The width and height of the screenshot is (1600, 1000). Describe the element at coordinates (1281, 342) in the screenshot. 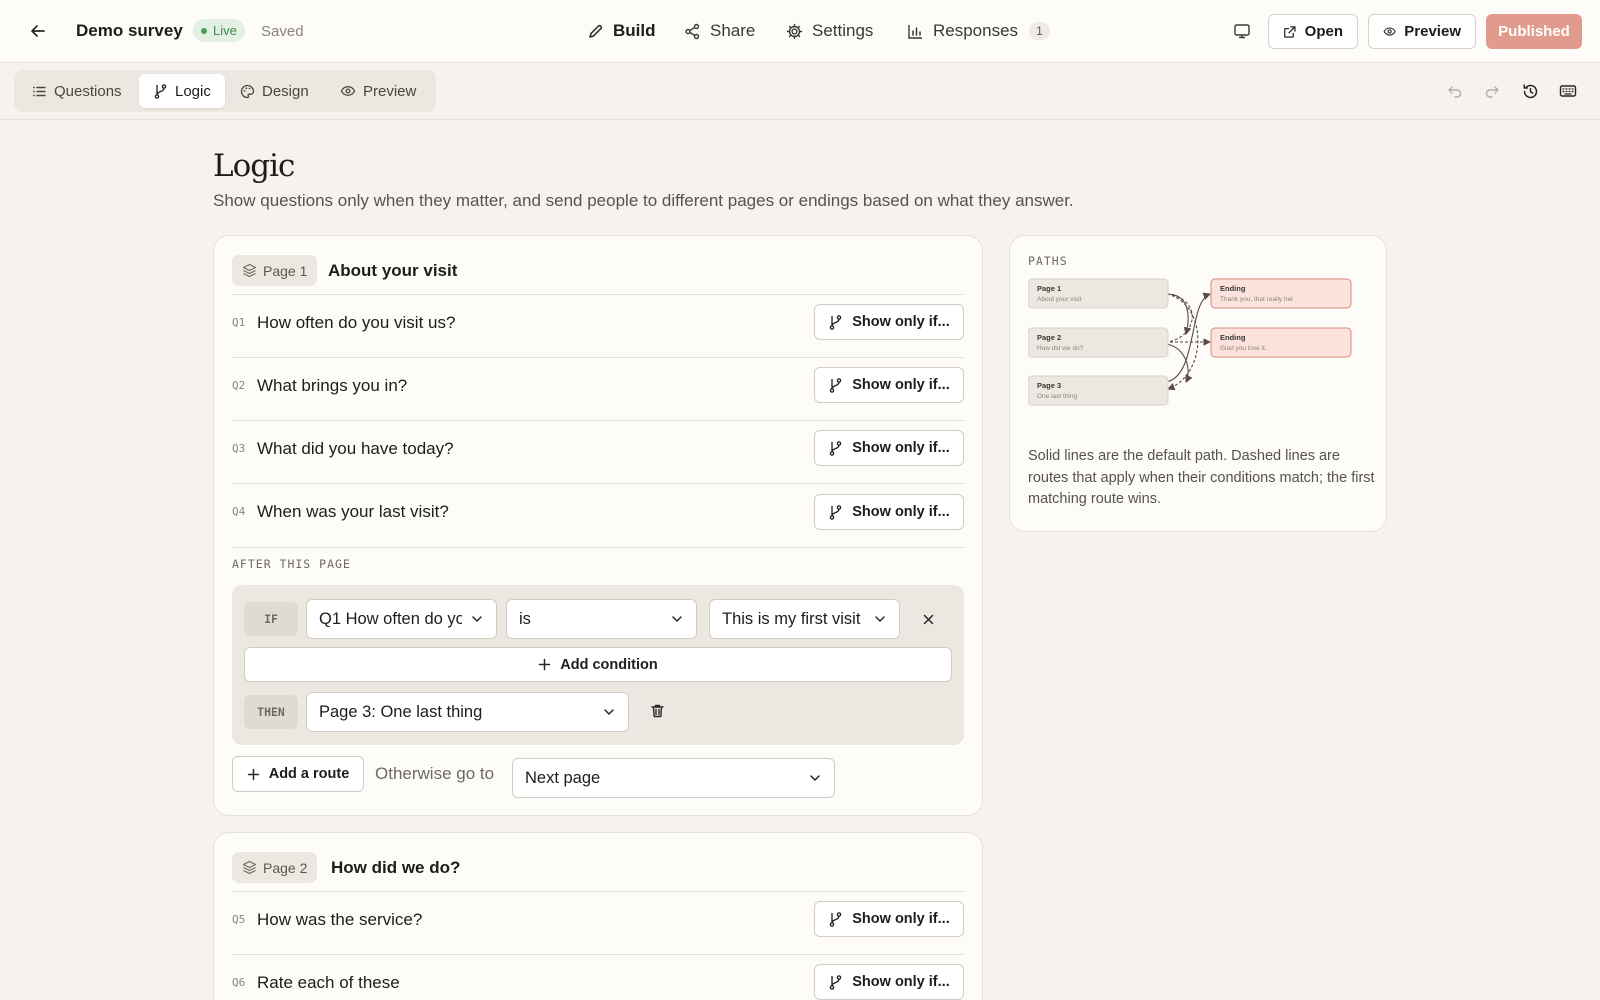

I see `diagram-node-ending-2: Ending Glad you love it.` at that location.